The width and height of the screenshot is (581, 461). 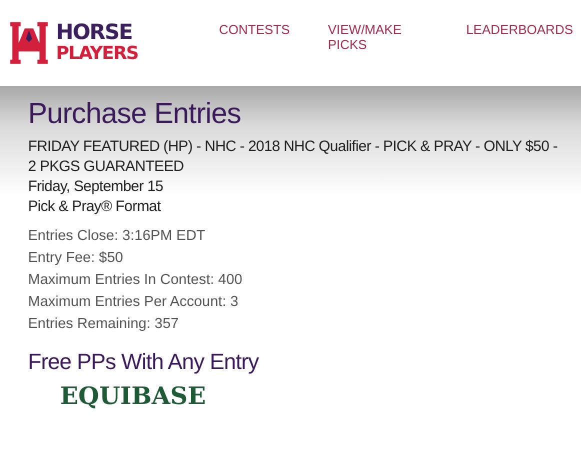 What do you see at coordinates (254, 37) in the screenshot?
I see `nav-link: CONTESTS` at bounding box center [254, 37].